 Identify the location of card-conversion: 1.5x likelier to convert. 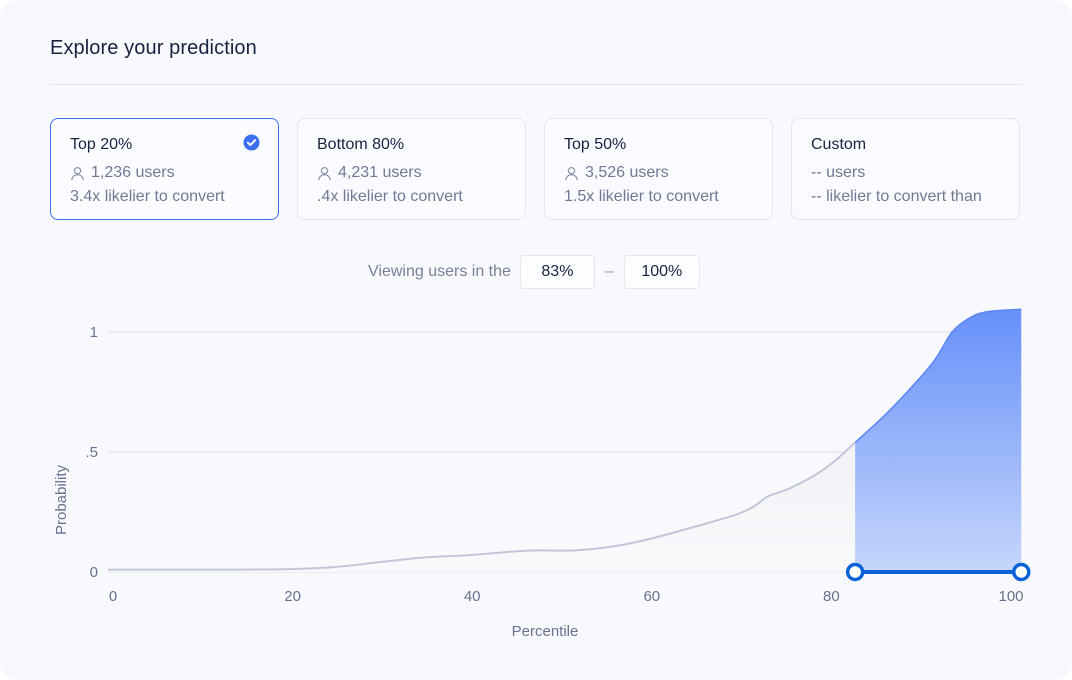
(641, 196).